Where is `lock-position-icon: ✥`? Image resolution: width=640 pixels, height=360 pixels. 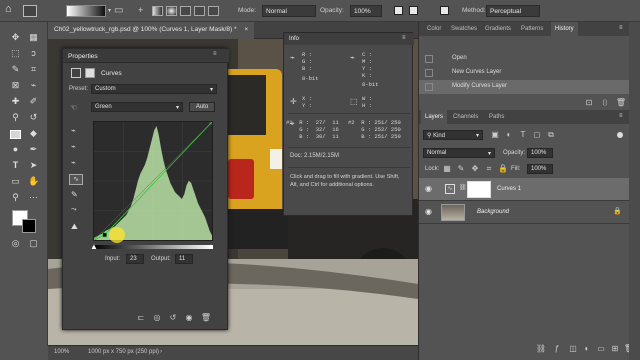 lock-position-icon: ✥ is located at coordinates (475, 168).